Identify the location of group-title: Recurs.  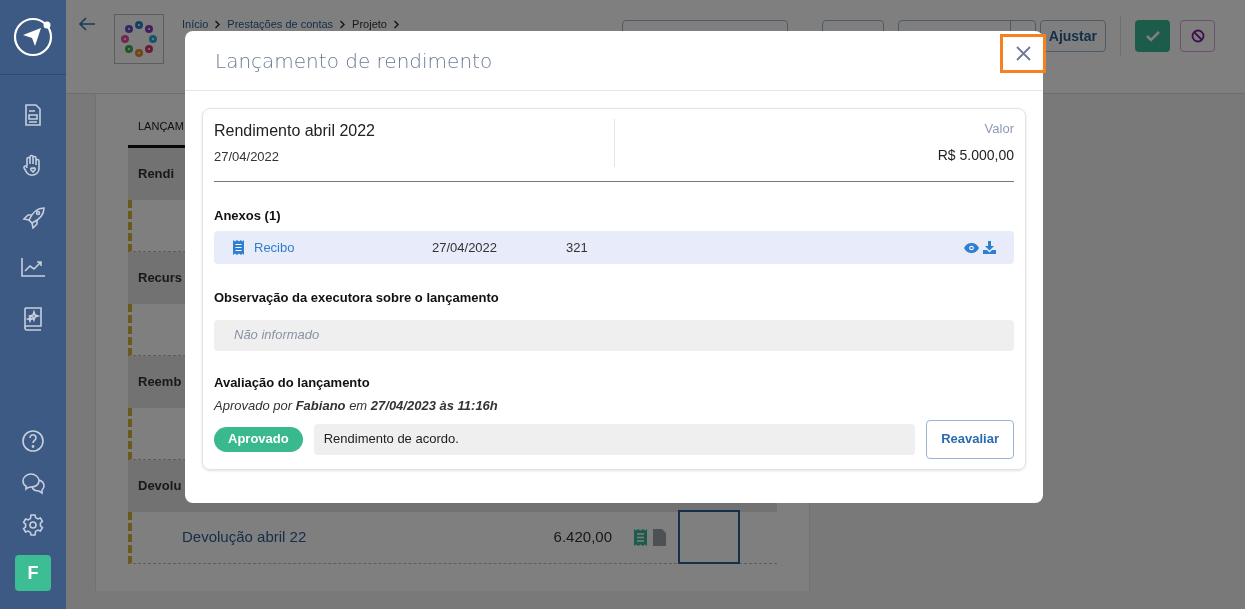
(160, 277).